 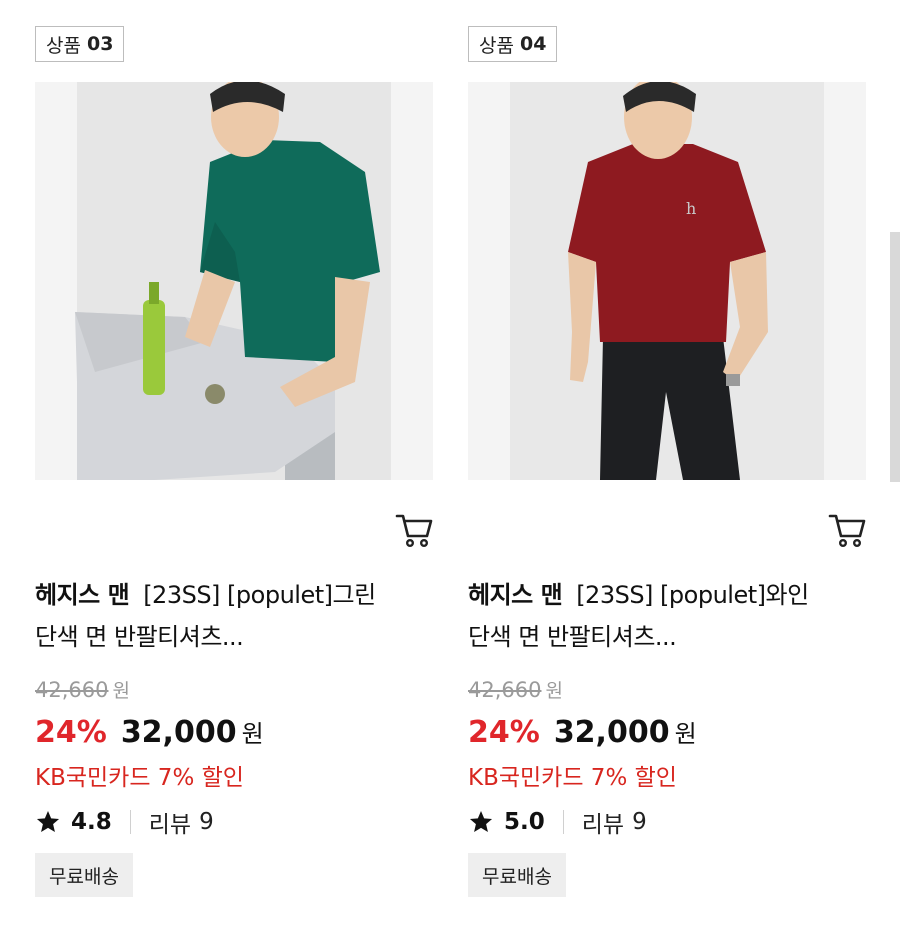 I want to click on svg-text: h, so click(x=691, y=208).